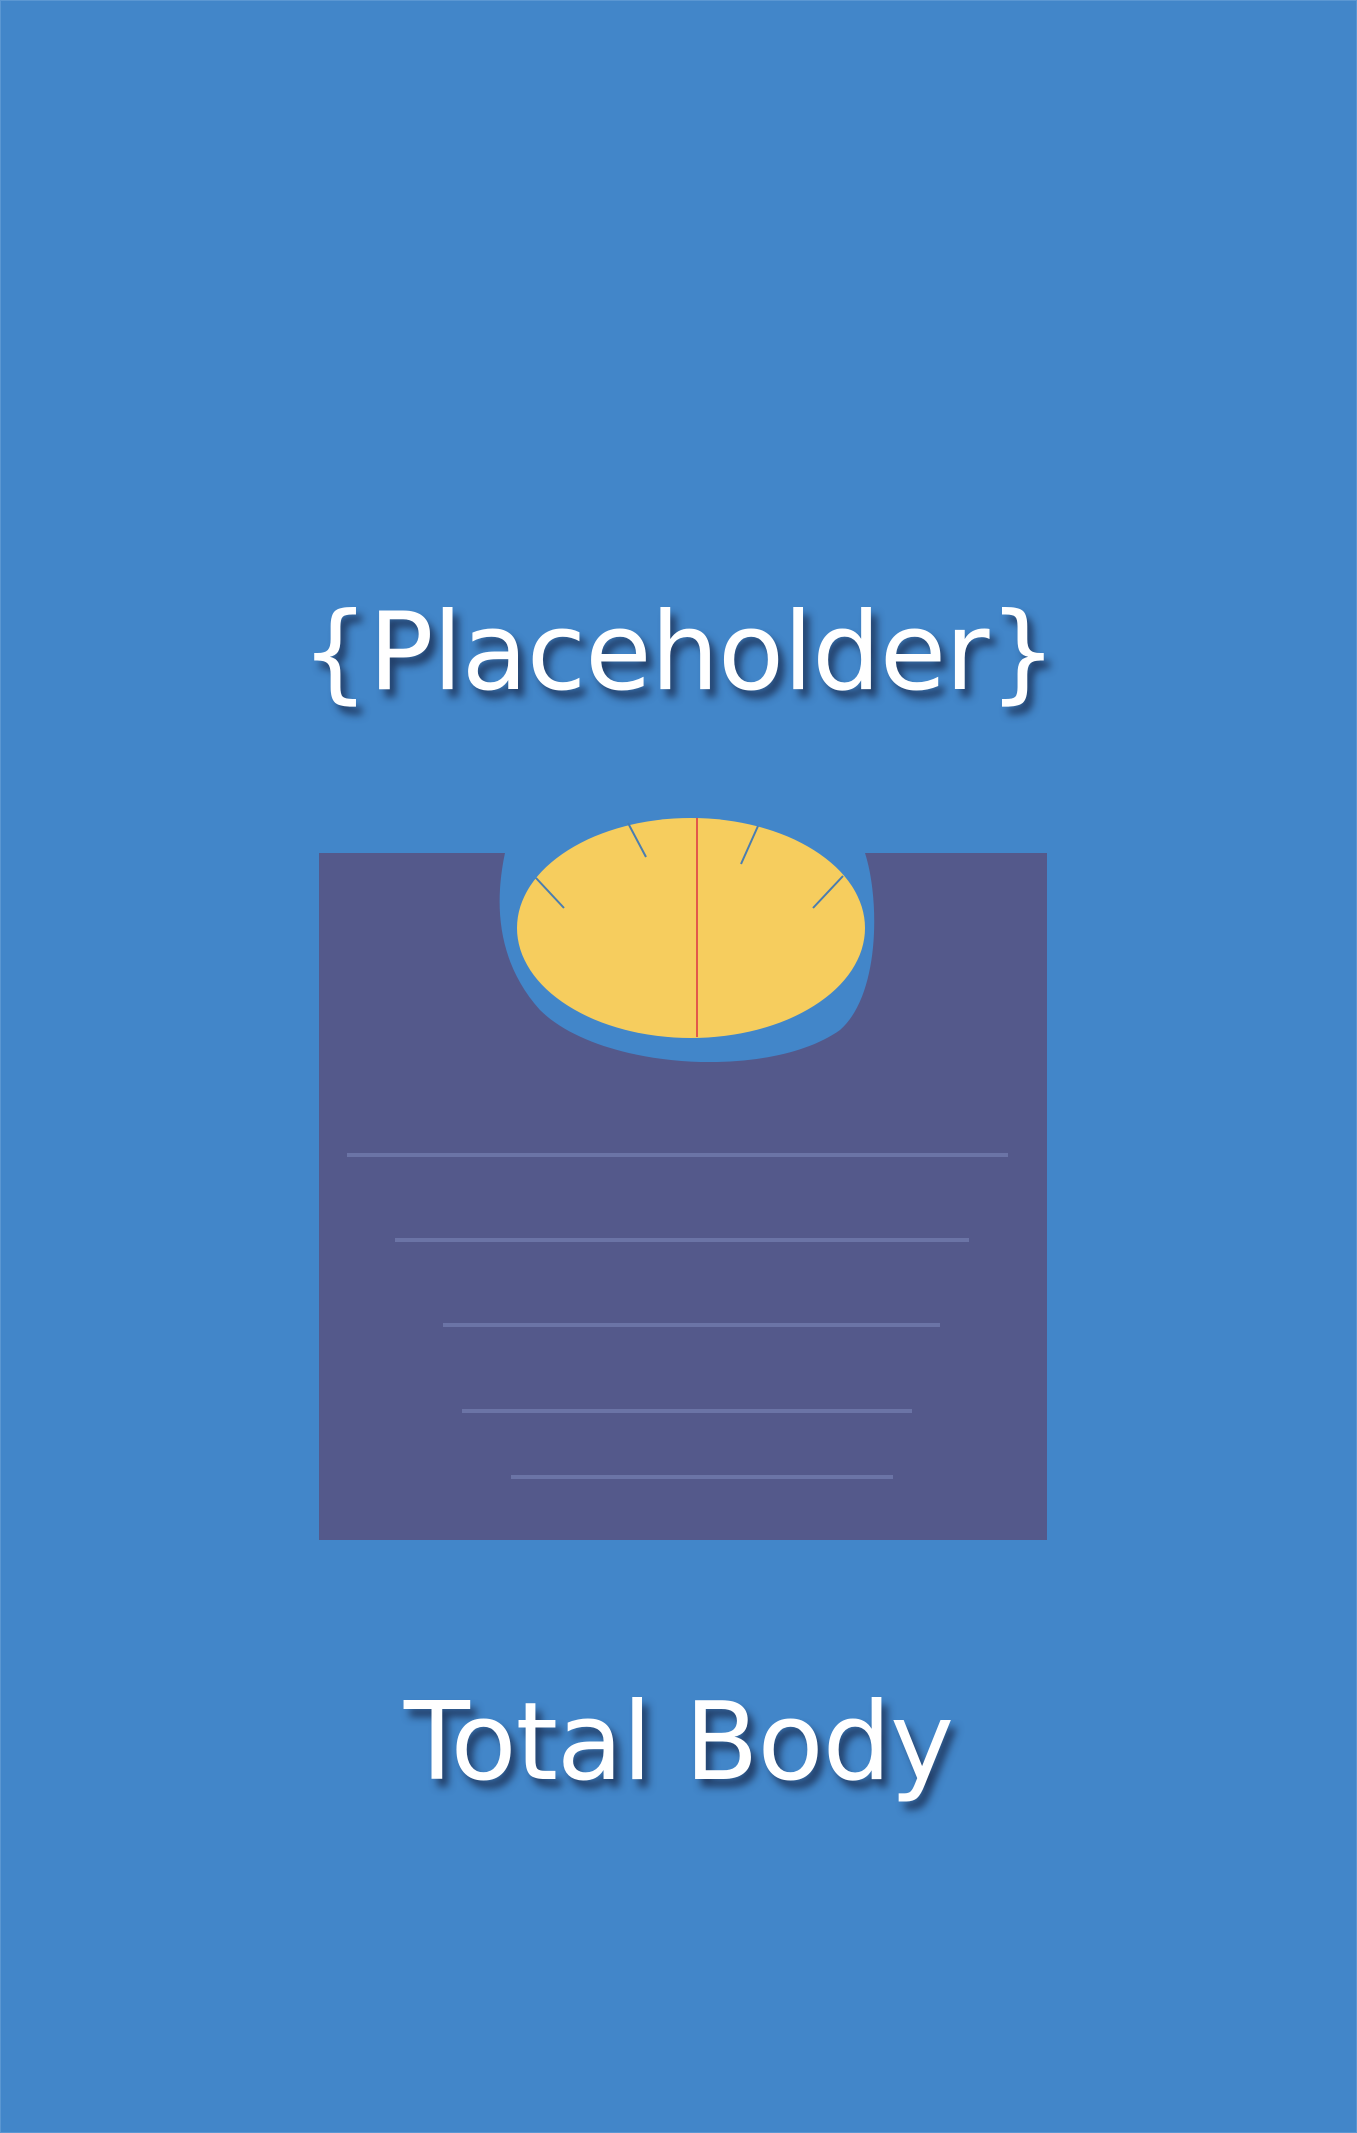 The image size is (1357, 2133). Describe the element at coordinates (691, 928) in the screenshot. I see `dial-face` at that location.